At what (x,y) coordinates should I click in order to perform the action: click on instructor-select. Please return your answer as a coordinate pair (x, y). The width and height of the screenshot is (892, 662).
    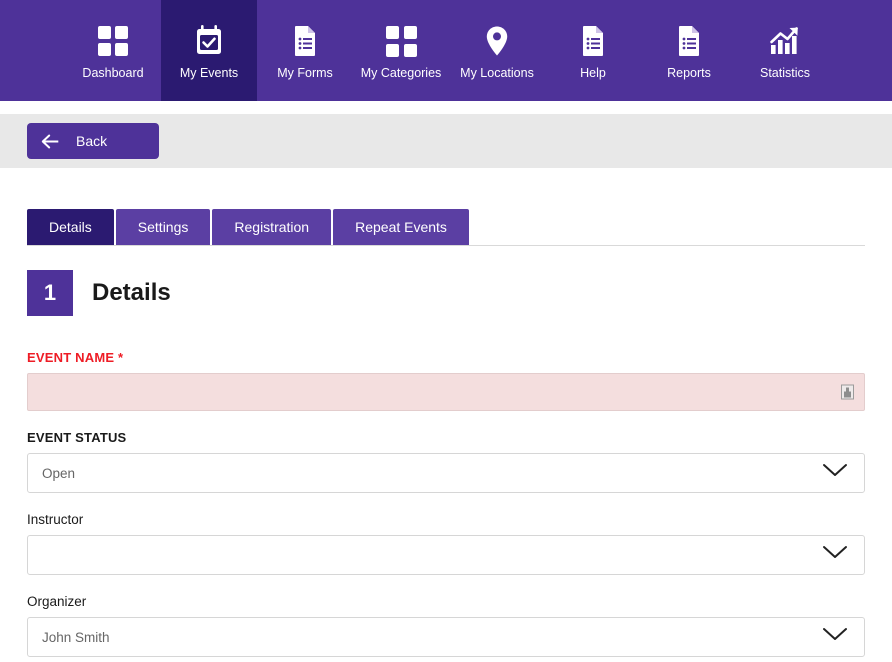
    Looking at the image, I should click on (446, 555).